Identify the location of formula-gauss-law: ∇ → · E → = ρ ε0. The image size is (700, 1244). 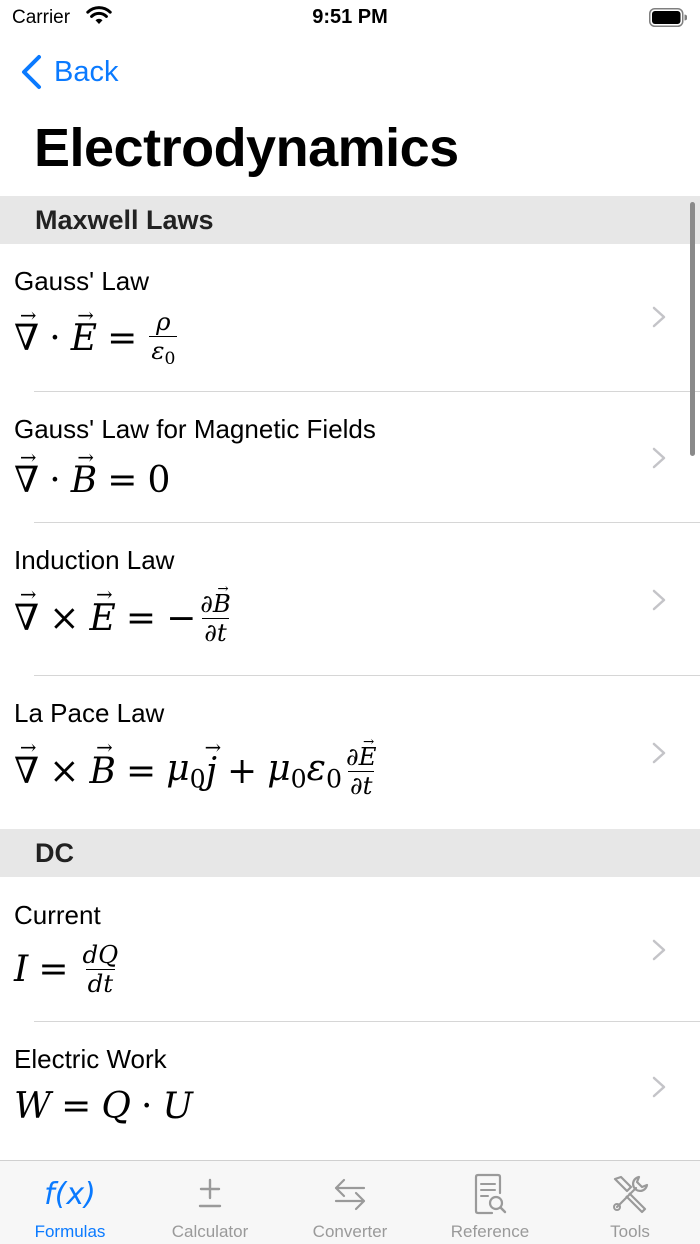
(96, 336).